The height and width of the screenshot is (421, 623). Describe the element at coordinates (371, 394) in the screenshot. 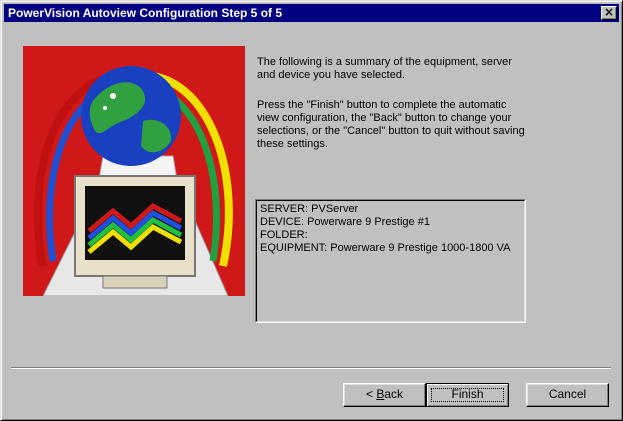

I see `back-label-prefix: <` at that location.